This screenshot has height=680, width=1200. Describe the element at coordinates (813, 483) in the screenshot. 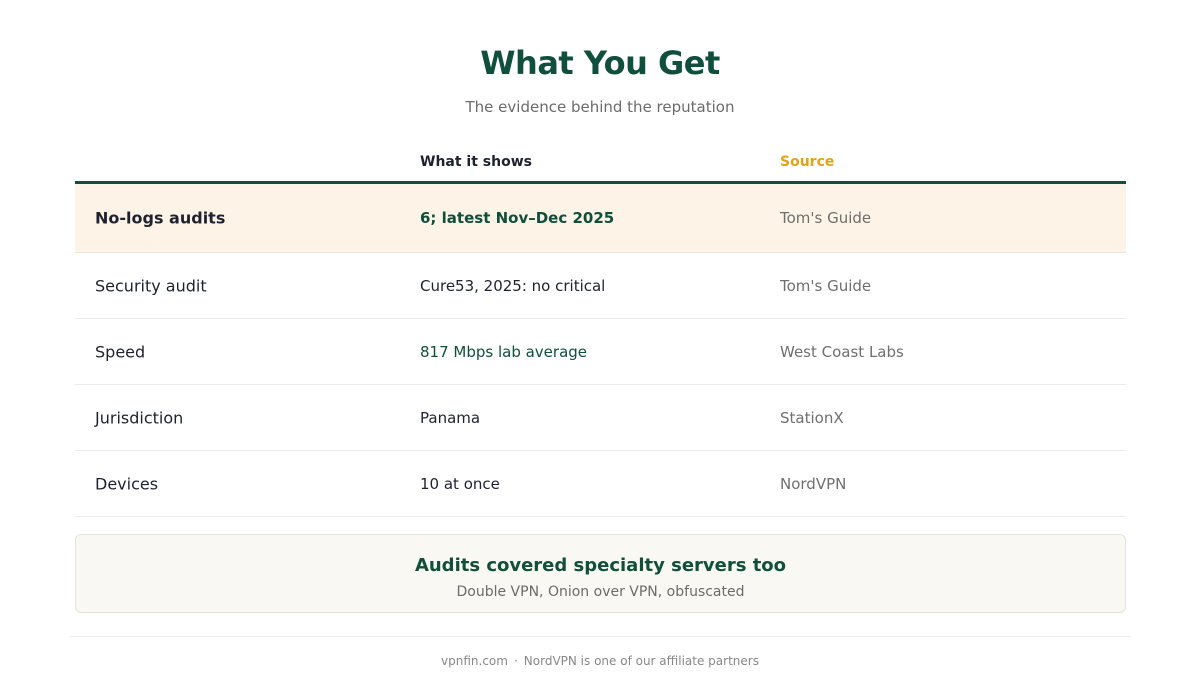

I see `row-source: NordVPN` at that location.